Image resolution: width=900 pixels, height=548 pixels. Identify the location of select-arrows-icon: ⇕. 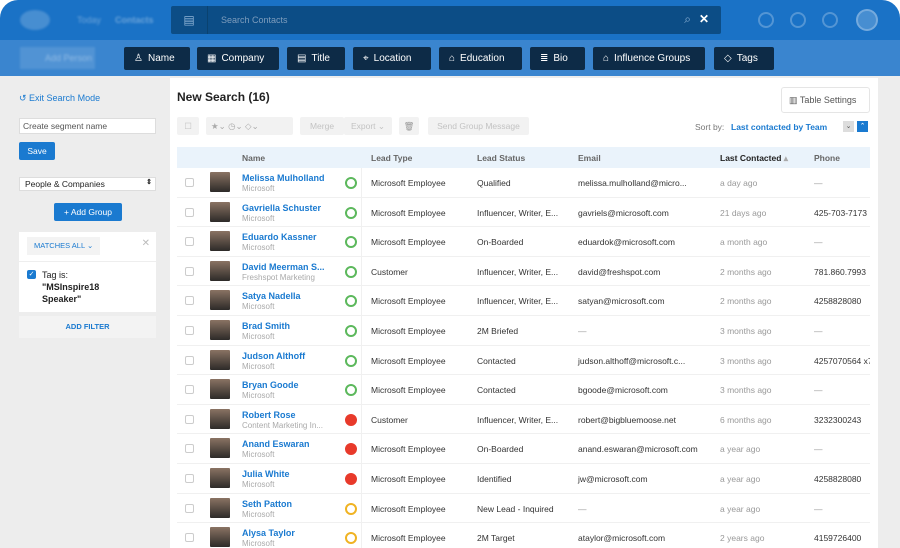
(149, 182).